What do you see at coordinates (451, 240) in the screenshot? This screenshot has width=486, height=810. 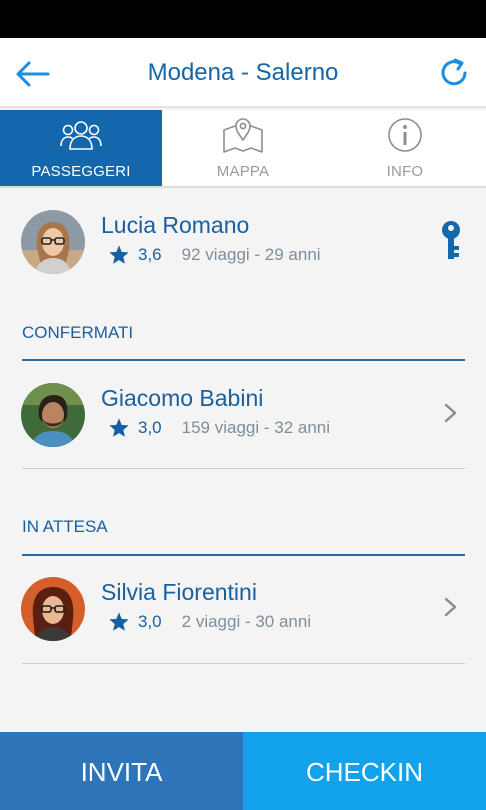 I see `key-icon` at bounding box center [451, 240].